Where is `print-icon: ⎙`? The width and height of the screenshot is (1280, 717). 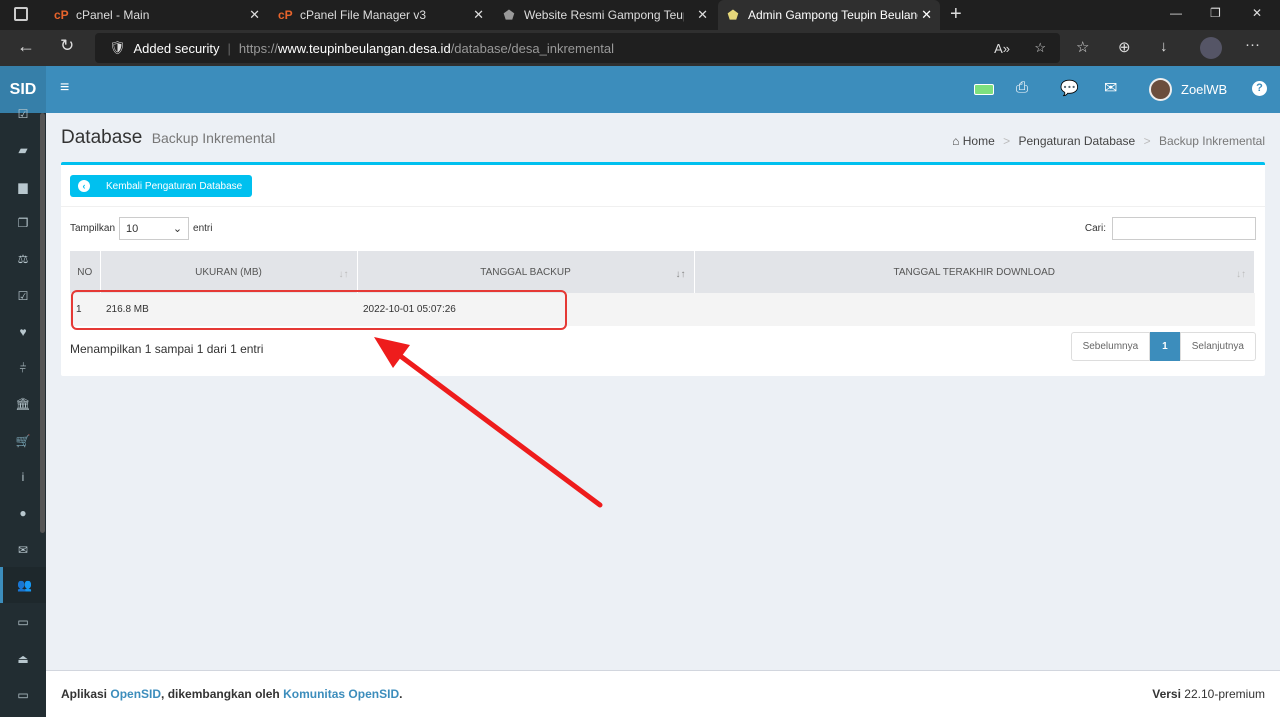 print-icon: ⎙ is located at coordinates (1022, 87).